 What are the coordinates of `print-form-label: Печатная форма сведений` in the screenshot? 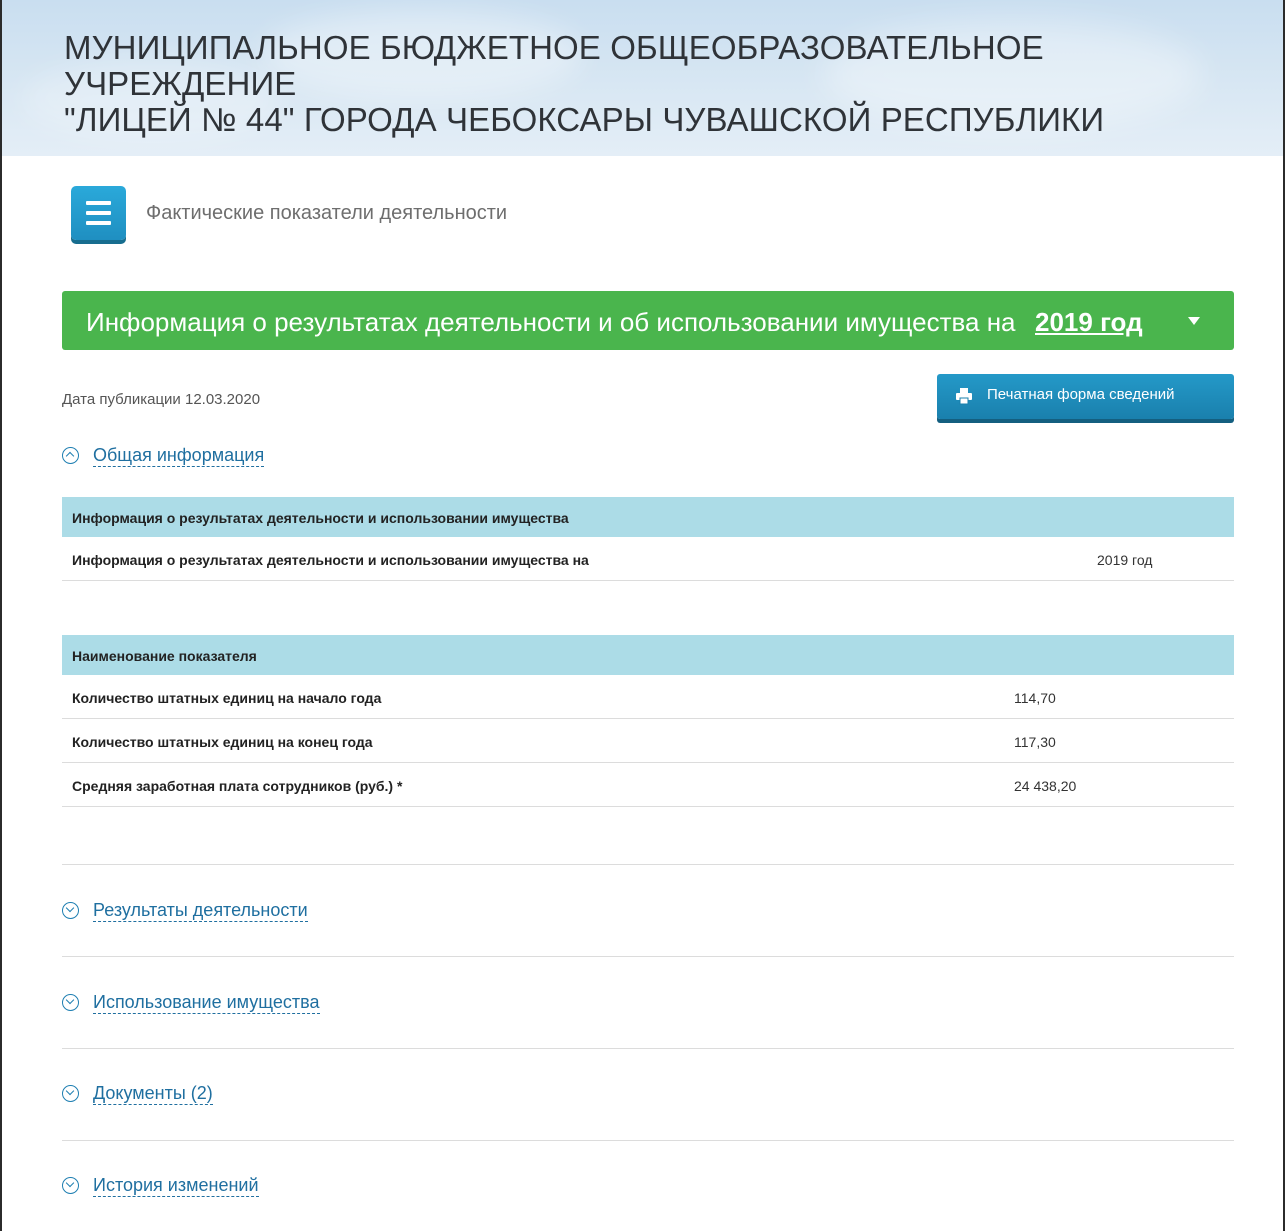 It's located at (1081, 394).